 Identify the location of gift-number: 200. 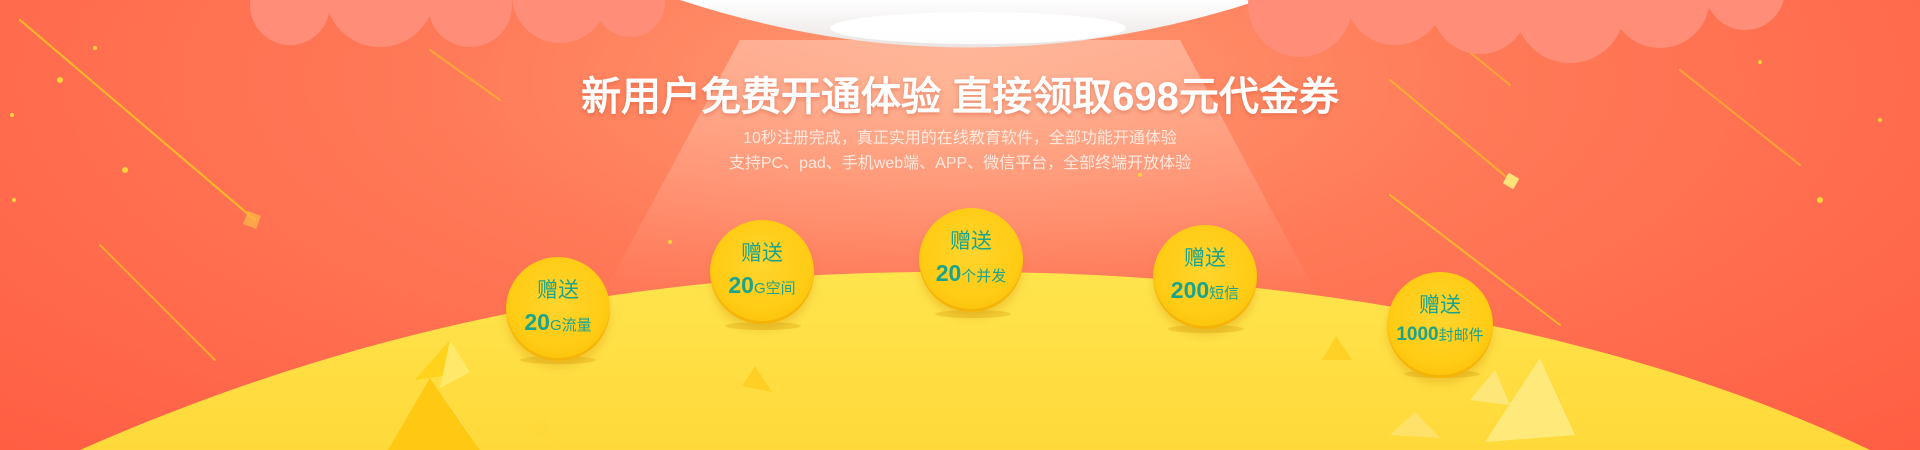
(1190, 290).